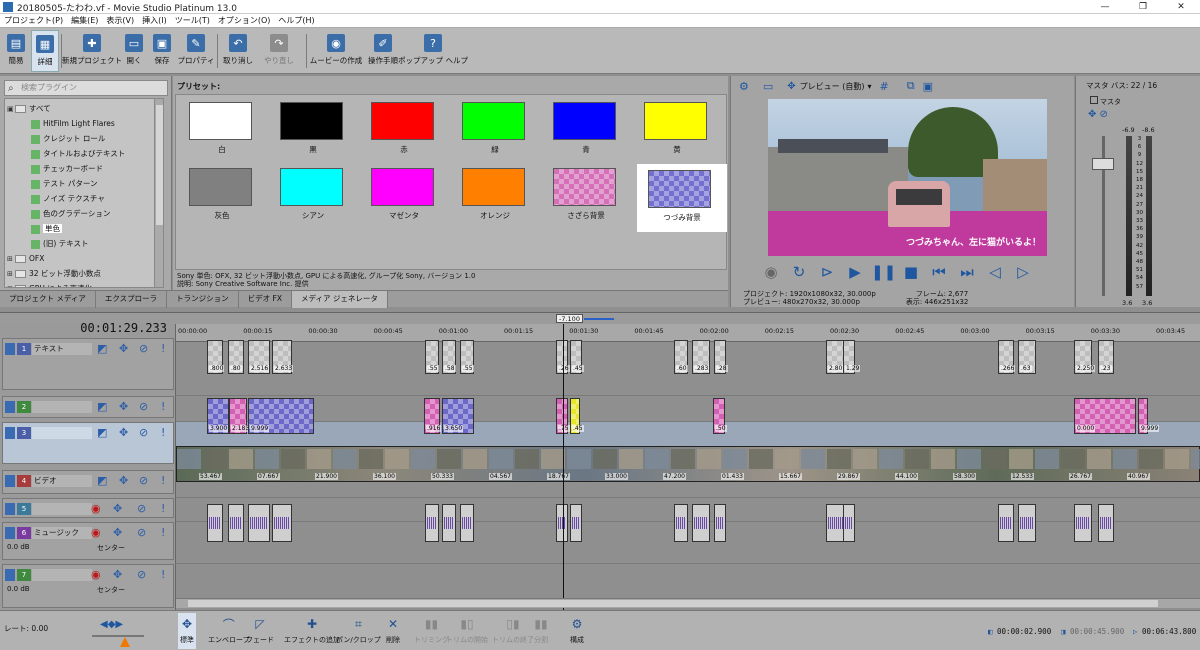 This screenshot has height=650, width=1200. What do you see at coordinates (54, 273) in the screenshot?
I see `plugin-tree-item: ⊞ 32 ビット浮動小数点` at bounding box center [54, 273].